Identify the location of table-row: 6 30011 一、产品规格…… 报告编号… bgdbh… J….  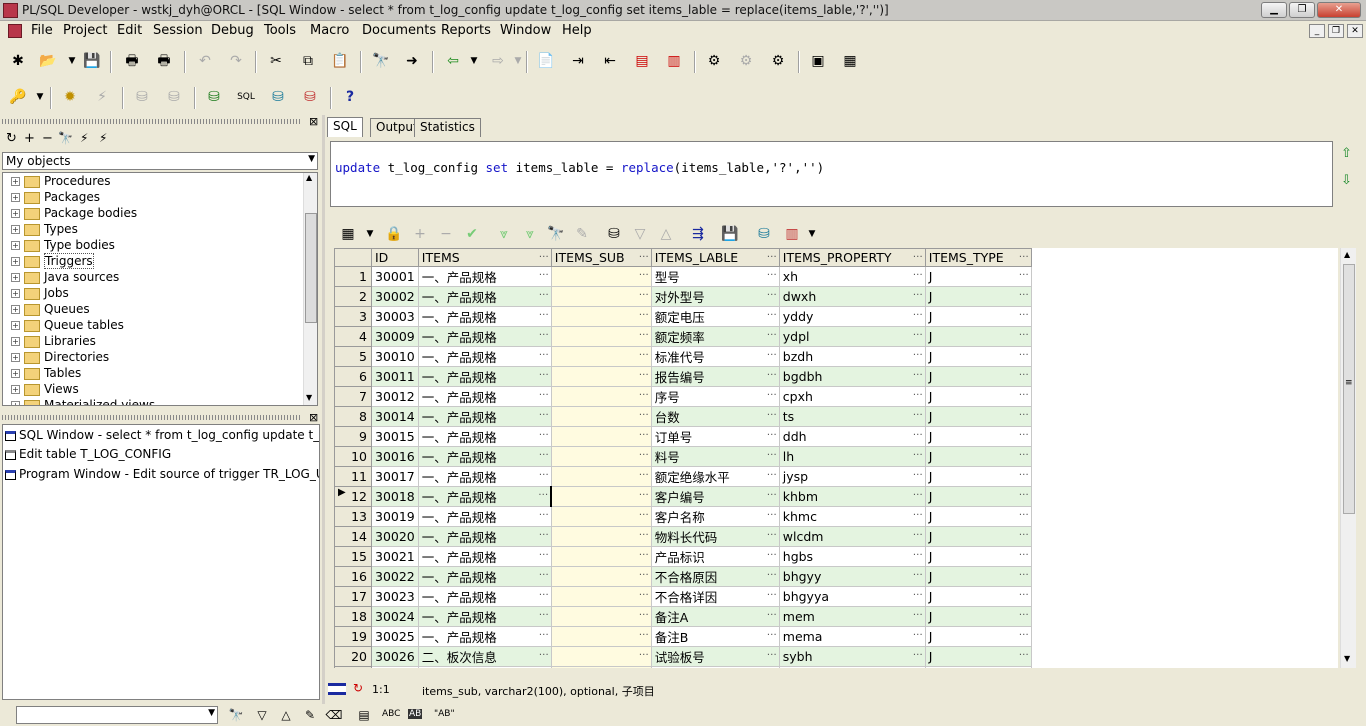
(683, 376).